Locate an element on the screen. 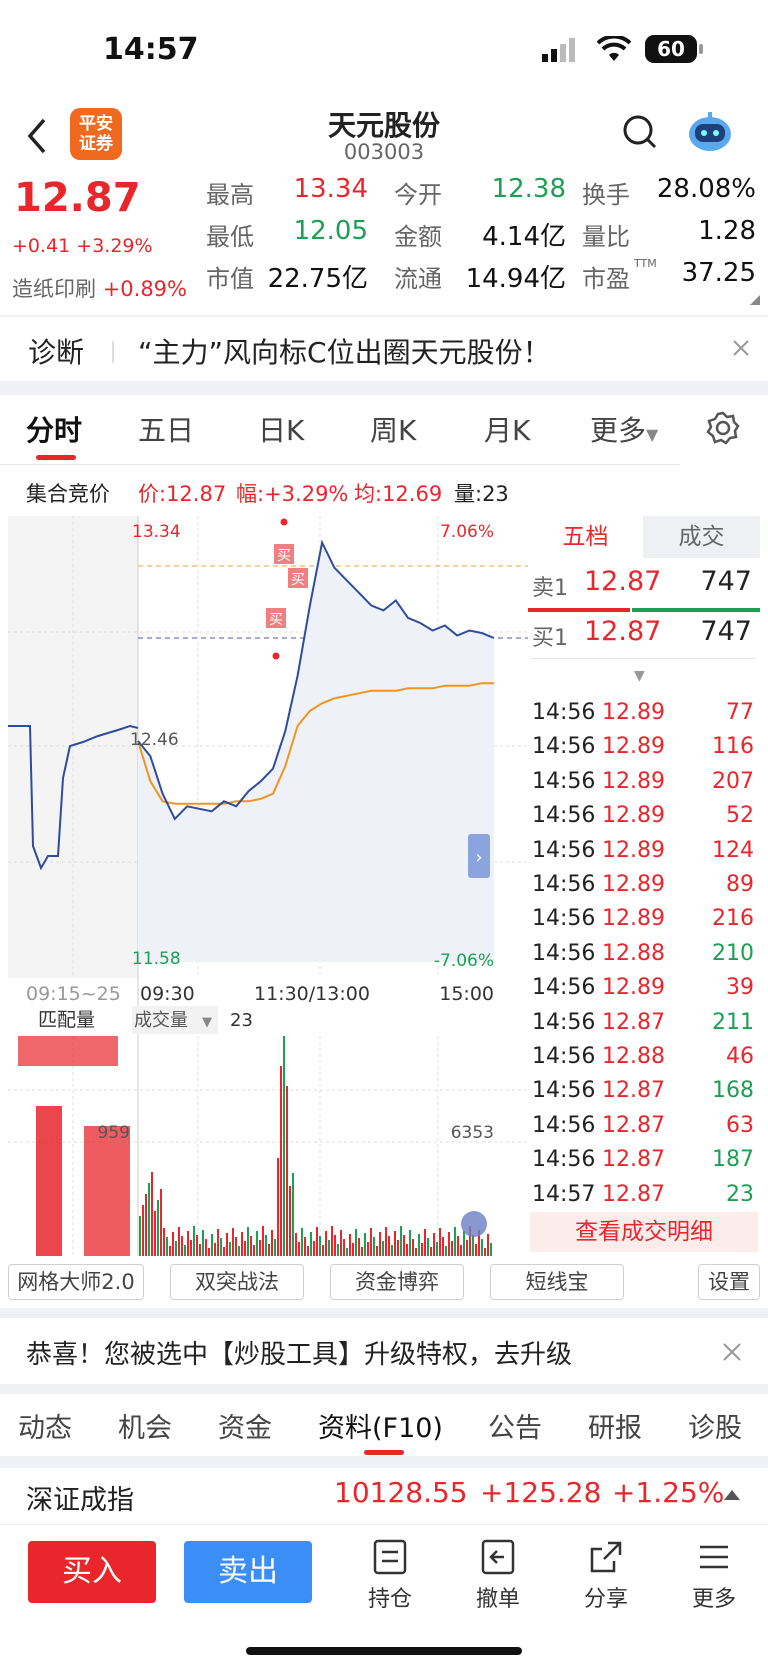 This screenshot has width=768, height=1665. promo-banner: 恭喜！您被选中【炒股工具】升级特权，去升级 is located at coordinates (384, 1351).